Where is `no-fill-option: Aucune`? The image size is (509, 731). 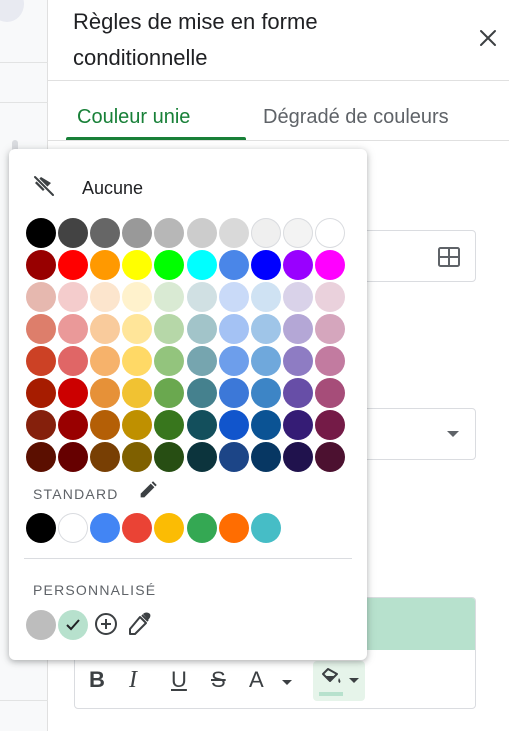
no-fill-option: Aucune is located at coordinates (188, 187).